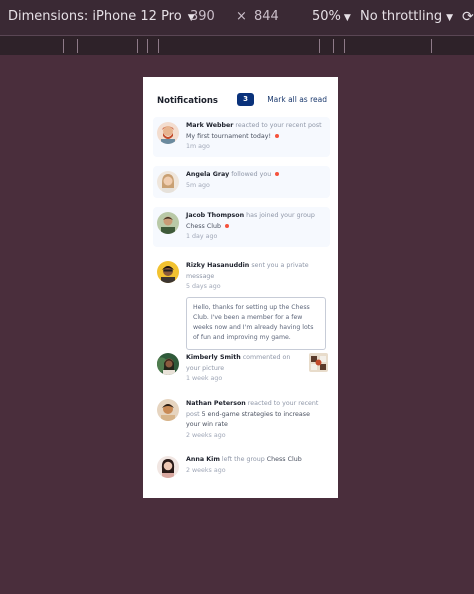 The width and height of the screenshot is (474, 594). Describe the element at coordinates (266, 16) in the screenshot. I see `height-input: 844` at that location.